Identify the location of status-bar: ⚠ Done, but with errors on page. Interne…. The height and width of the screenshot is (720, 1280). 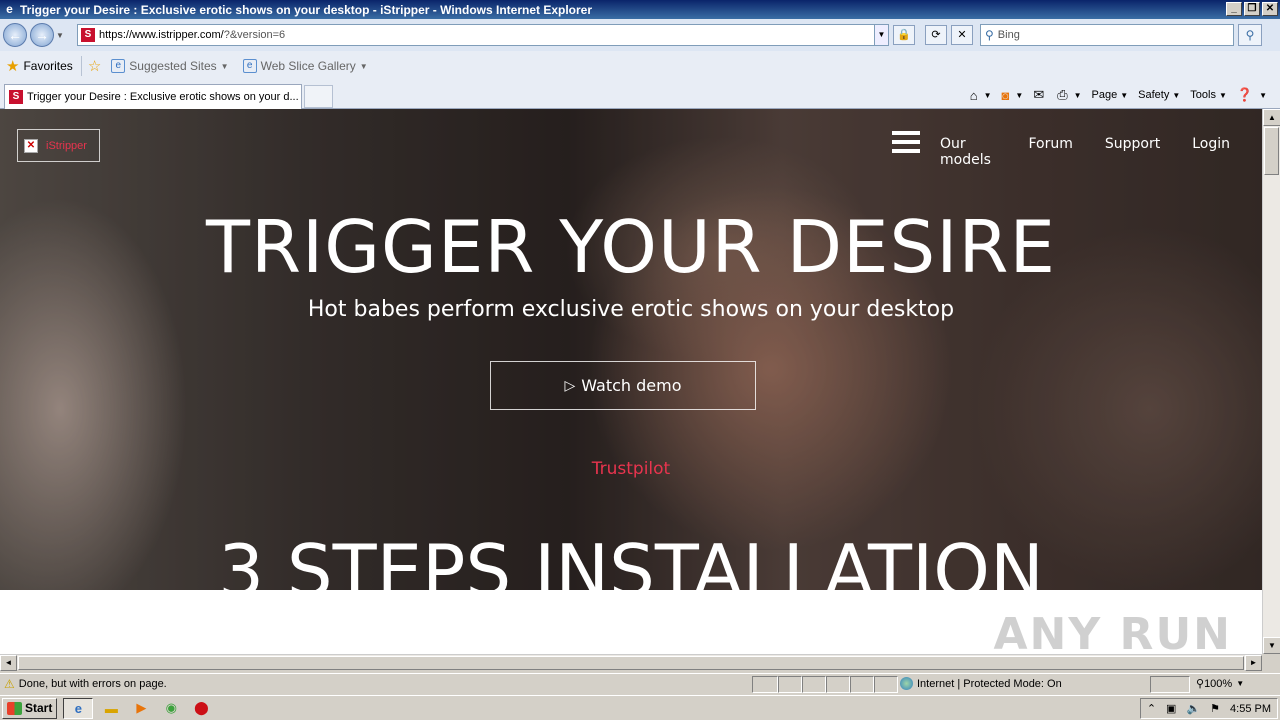
(640, 683).